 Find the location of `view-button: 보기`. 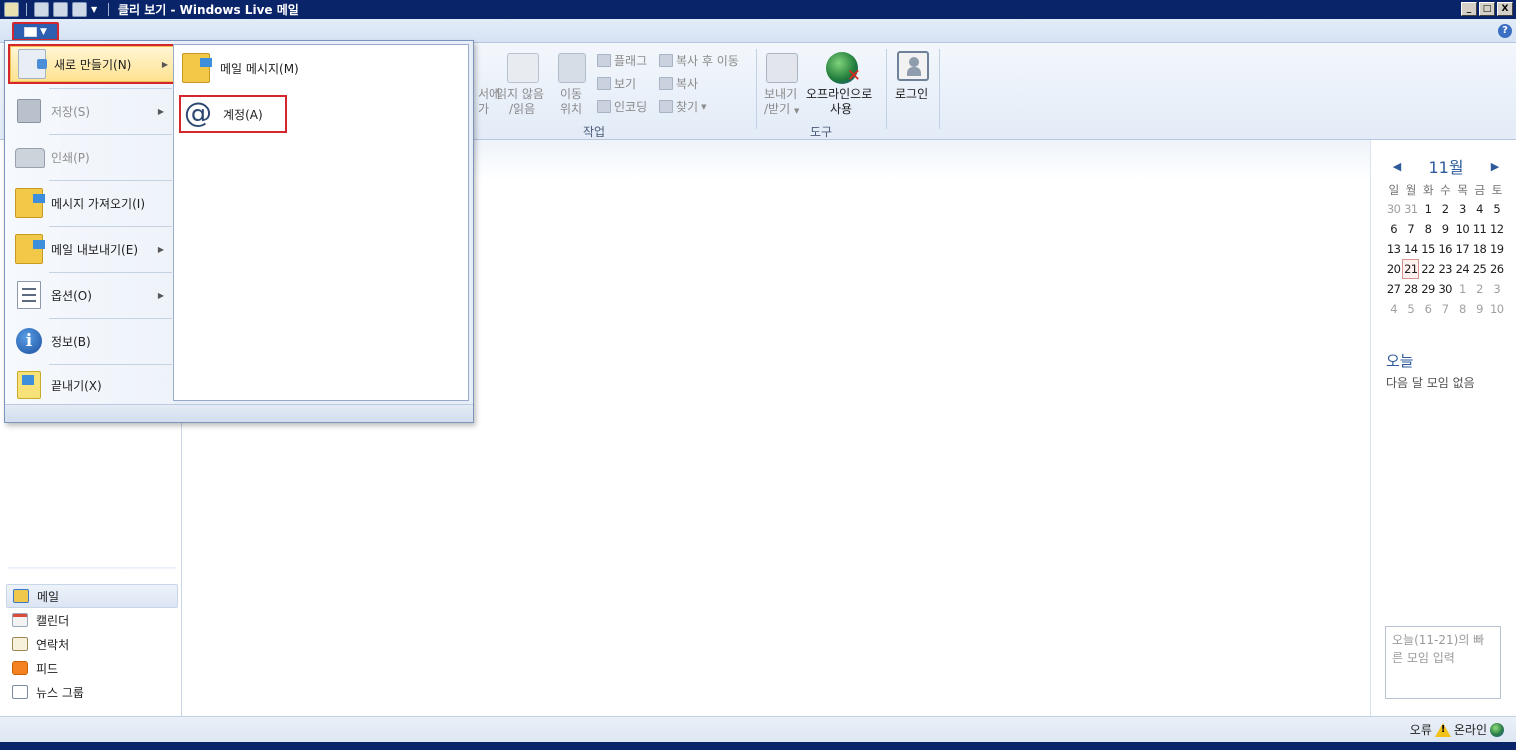

view-button: 보기 is located at coordinates (616, 83).